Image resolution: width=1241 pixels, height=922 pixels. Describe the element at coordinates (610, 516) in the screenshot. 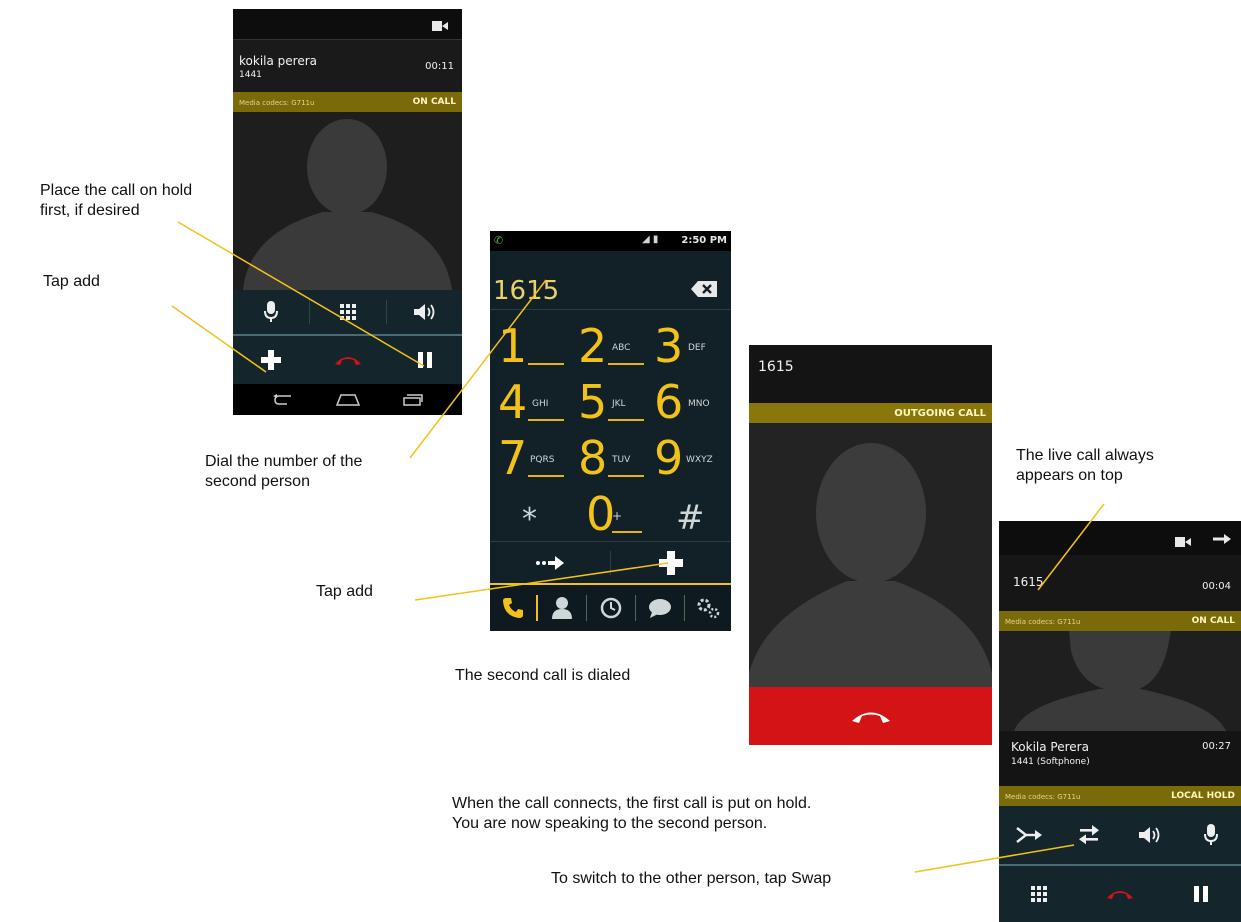

I see `key-0: 0 +` at that location.